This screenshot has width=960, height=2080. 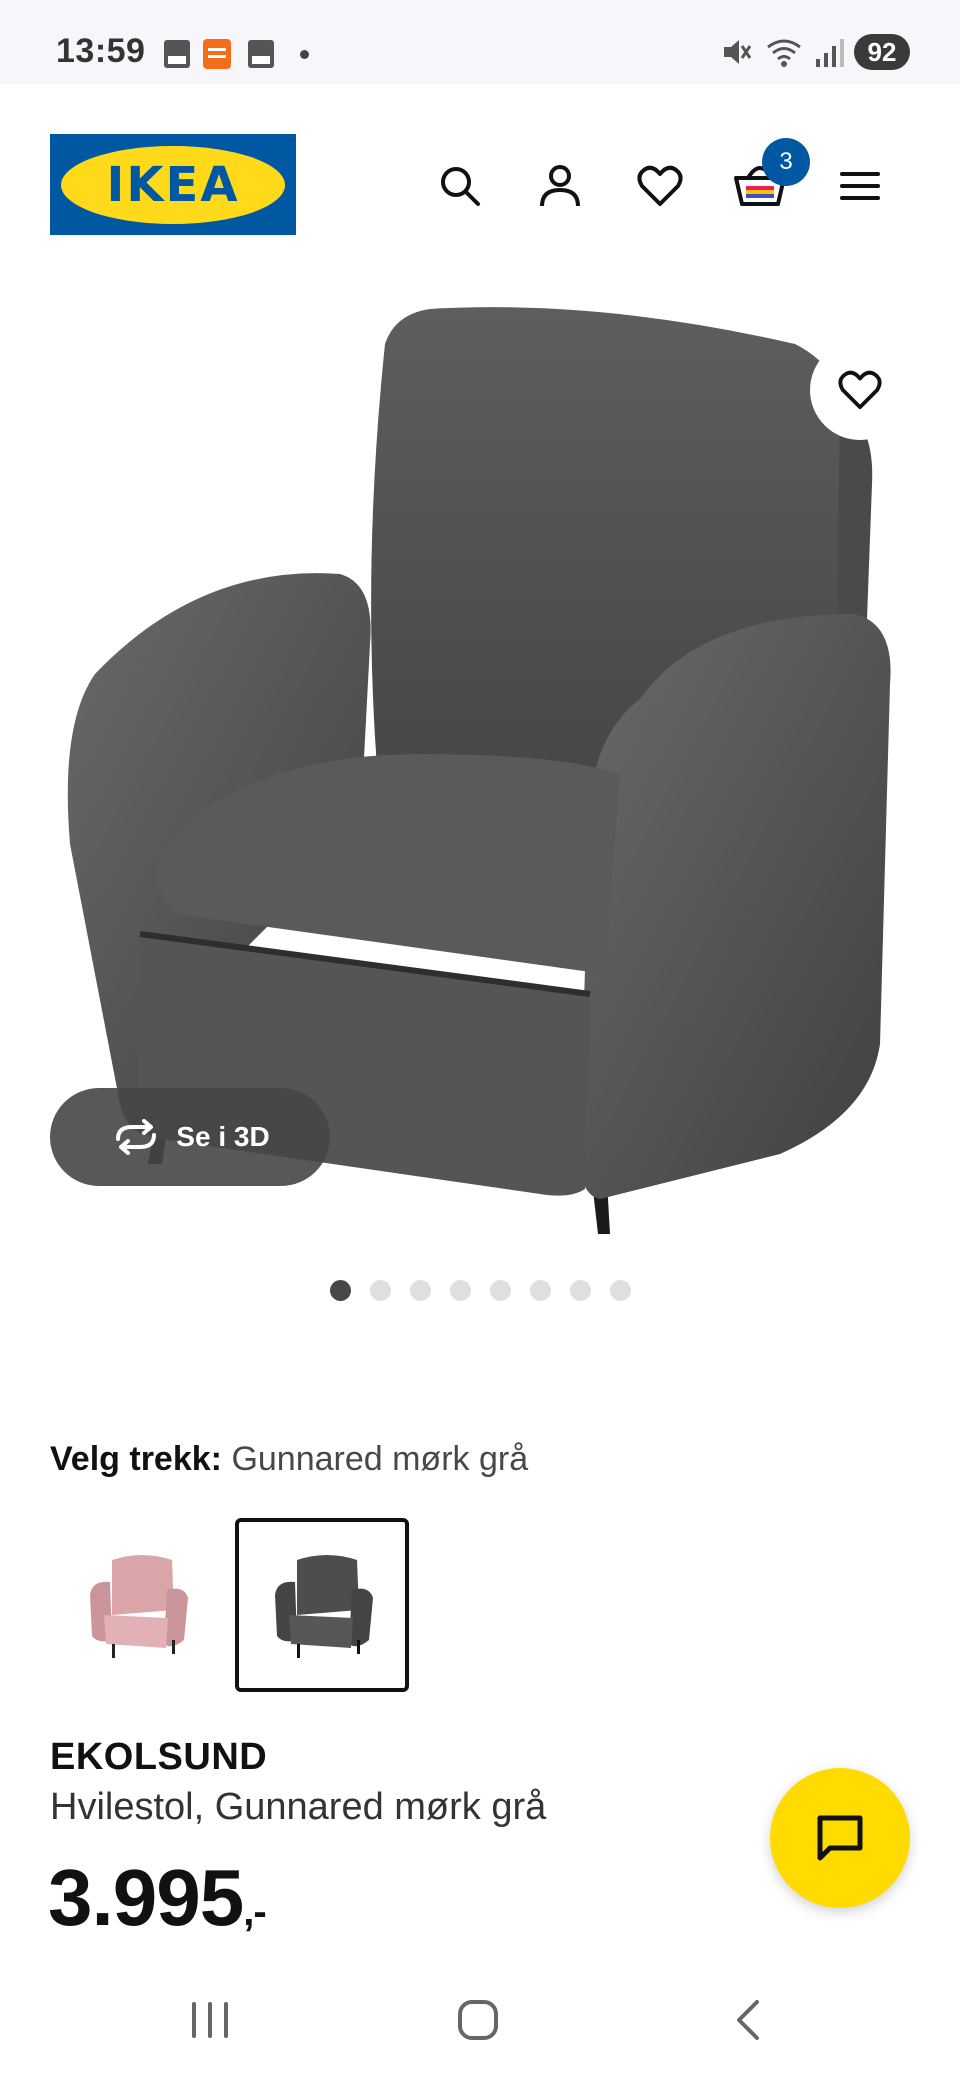 I want to click on view-in-3d-button: Se i 3D, so click(x=190, y=1137).